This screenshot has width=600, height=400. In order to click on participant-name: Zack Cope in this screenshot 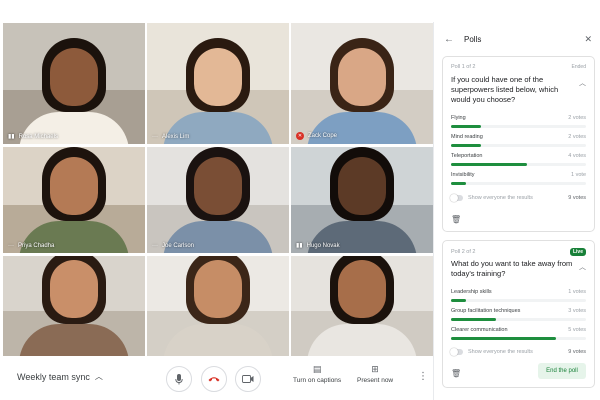, I will do `click(323, 136)`.